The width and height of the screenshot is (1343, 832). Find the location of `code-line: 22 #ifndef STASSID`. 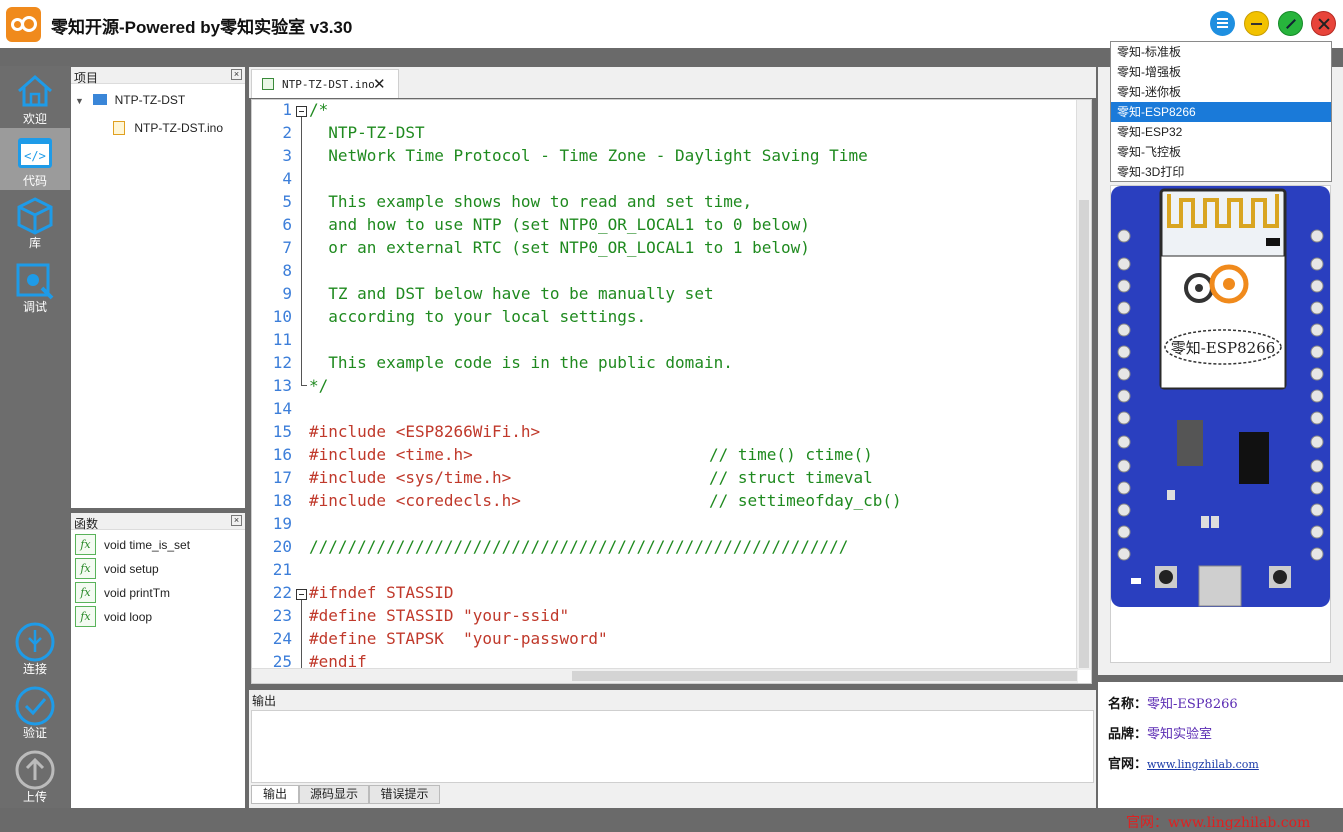

code-line: 22 #ifndef STASSID is located at coordinates (665, 594).